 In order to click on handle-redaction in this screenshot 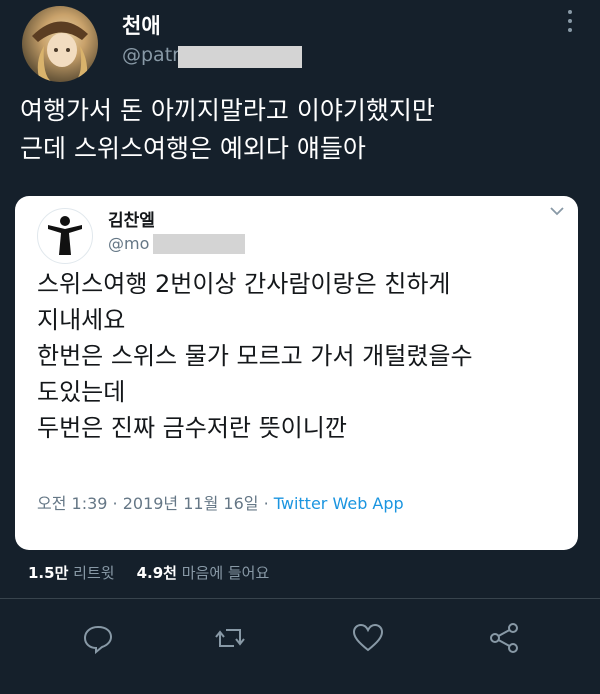, I will do `click(240, 57)`.